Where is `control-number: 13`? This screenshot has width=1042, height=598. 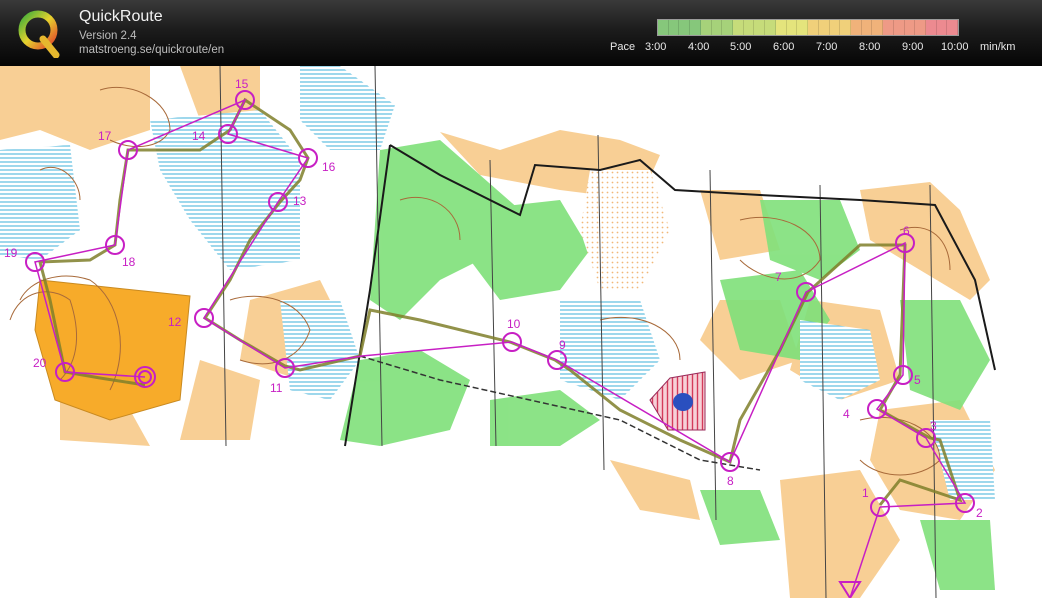
control-number: 13 is located at coordinates (300, 201).